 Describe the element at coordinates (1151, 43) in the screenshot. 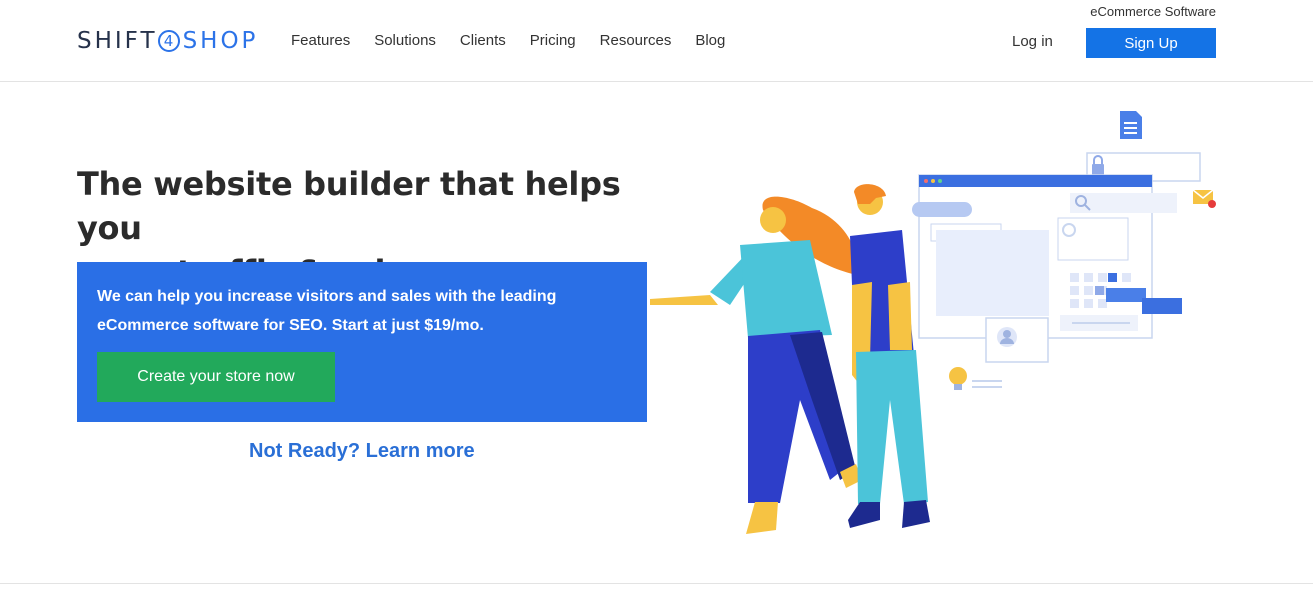

I see `signup-button: Sign Up` at that location.